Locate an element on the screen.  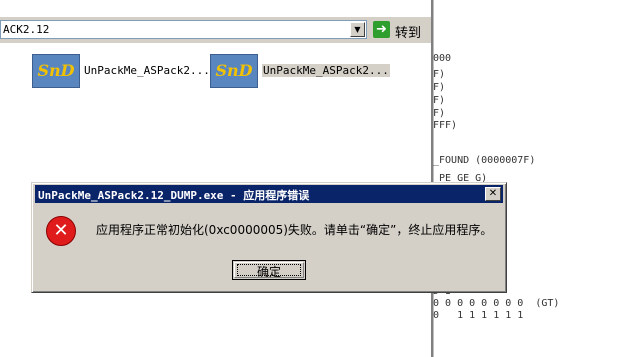
debug-line: FFF) is located at coordinates (445, 125).